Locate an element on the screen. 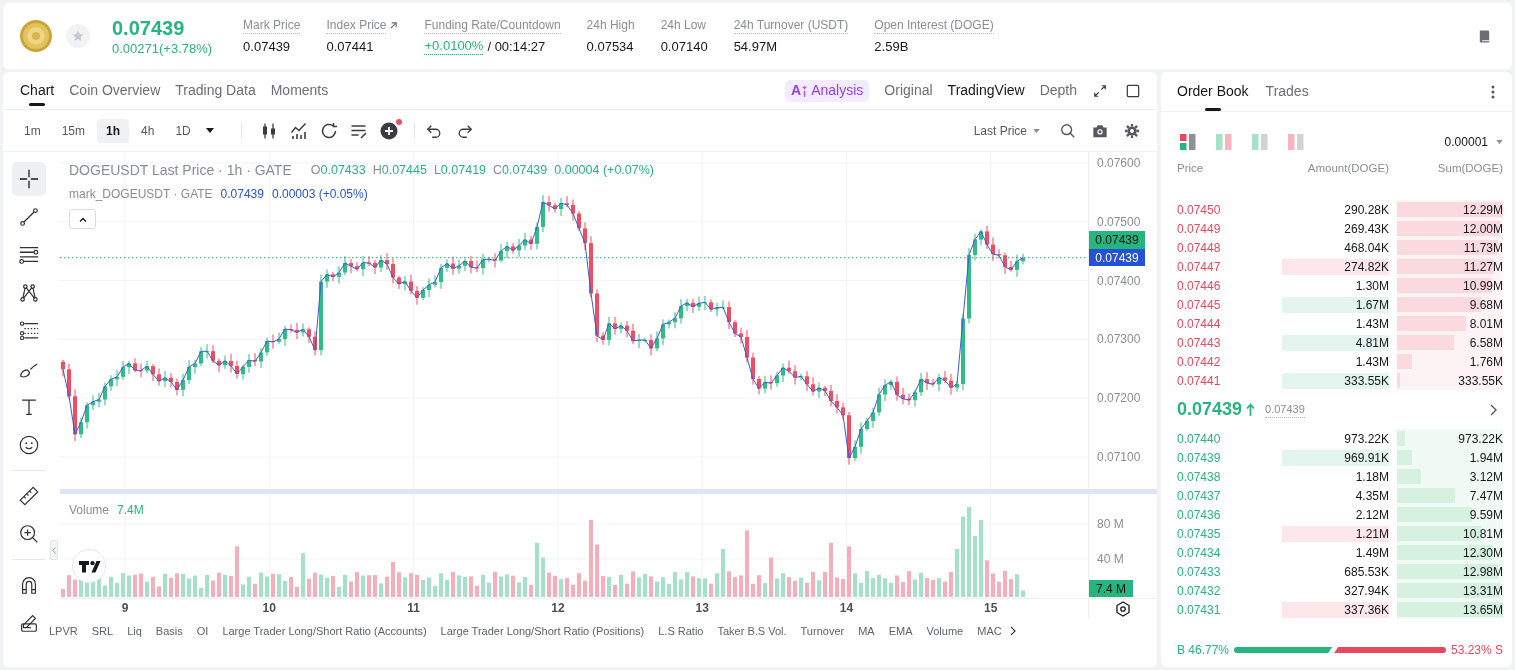  column-header: Sum(DOGE) is located at coordinates (1469, 169).